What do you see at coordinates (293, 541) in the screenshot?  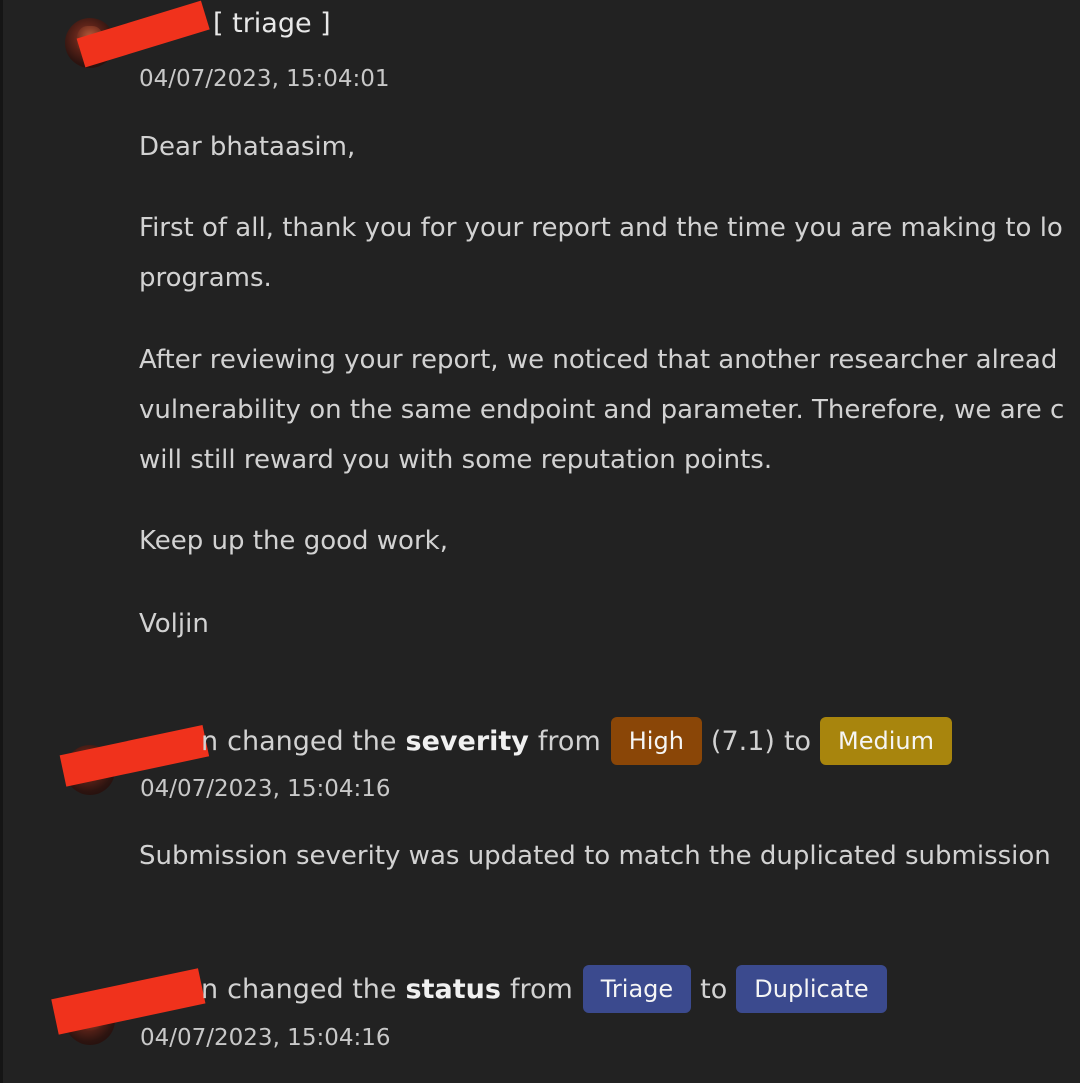 I see `comment-paragraph: Keep up the good work,` at bounding box center [293, 541].